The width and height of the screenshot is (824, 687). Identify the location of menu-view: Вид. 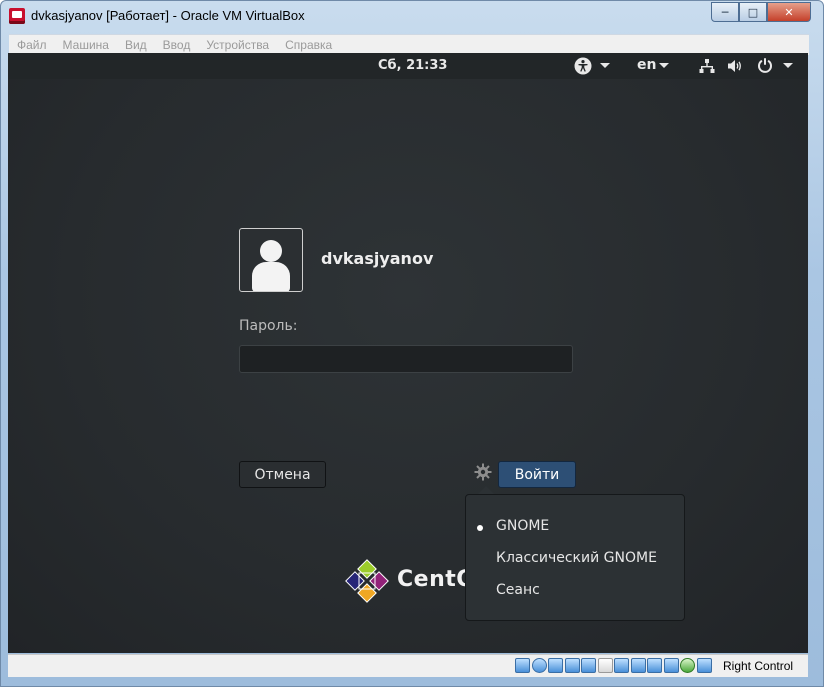
(136, 45).